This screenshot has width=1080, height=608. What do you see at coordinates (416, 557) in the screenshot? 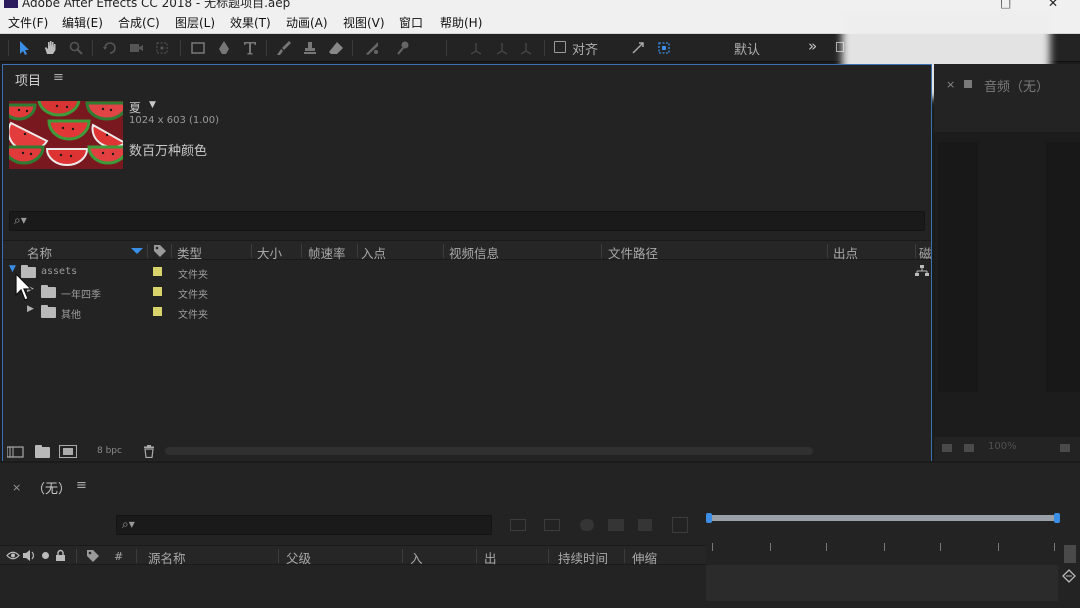
I see `column-in: 入` at bounding box center [416, 557].